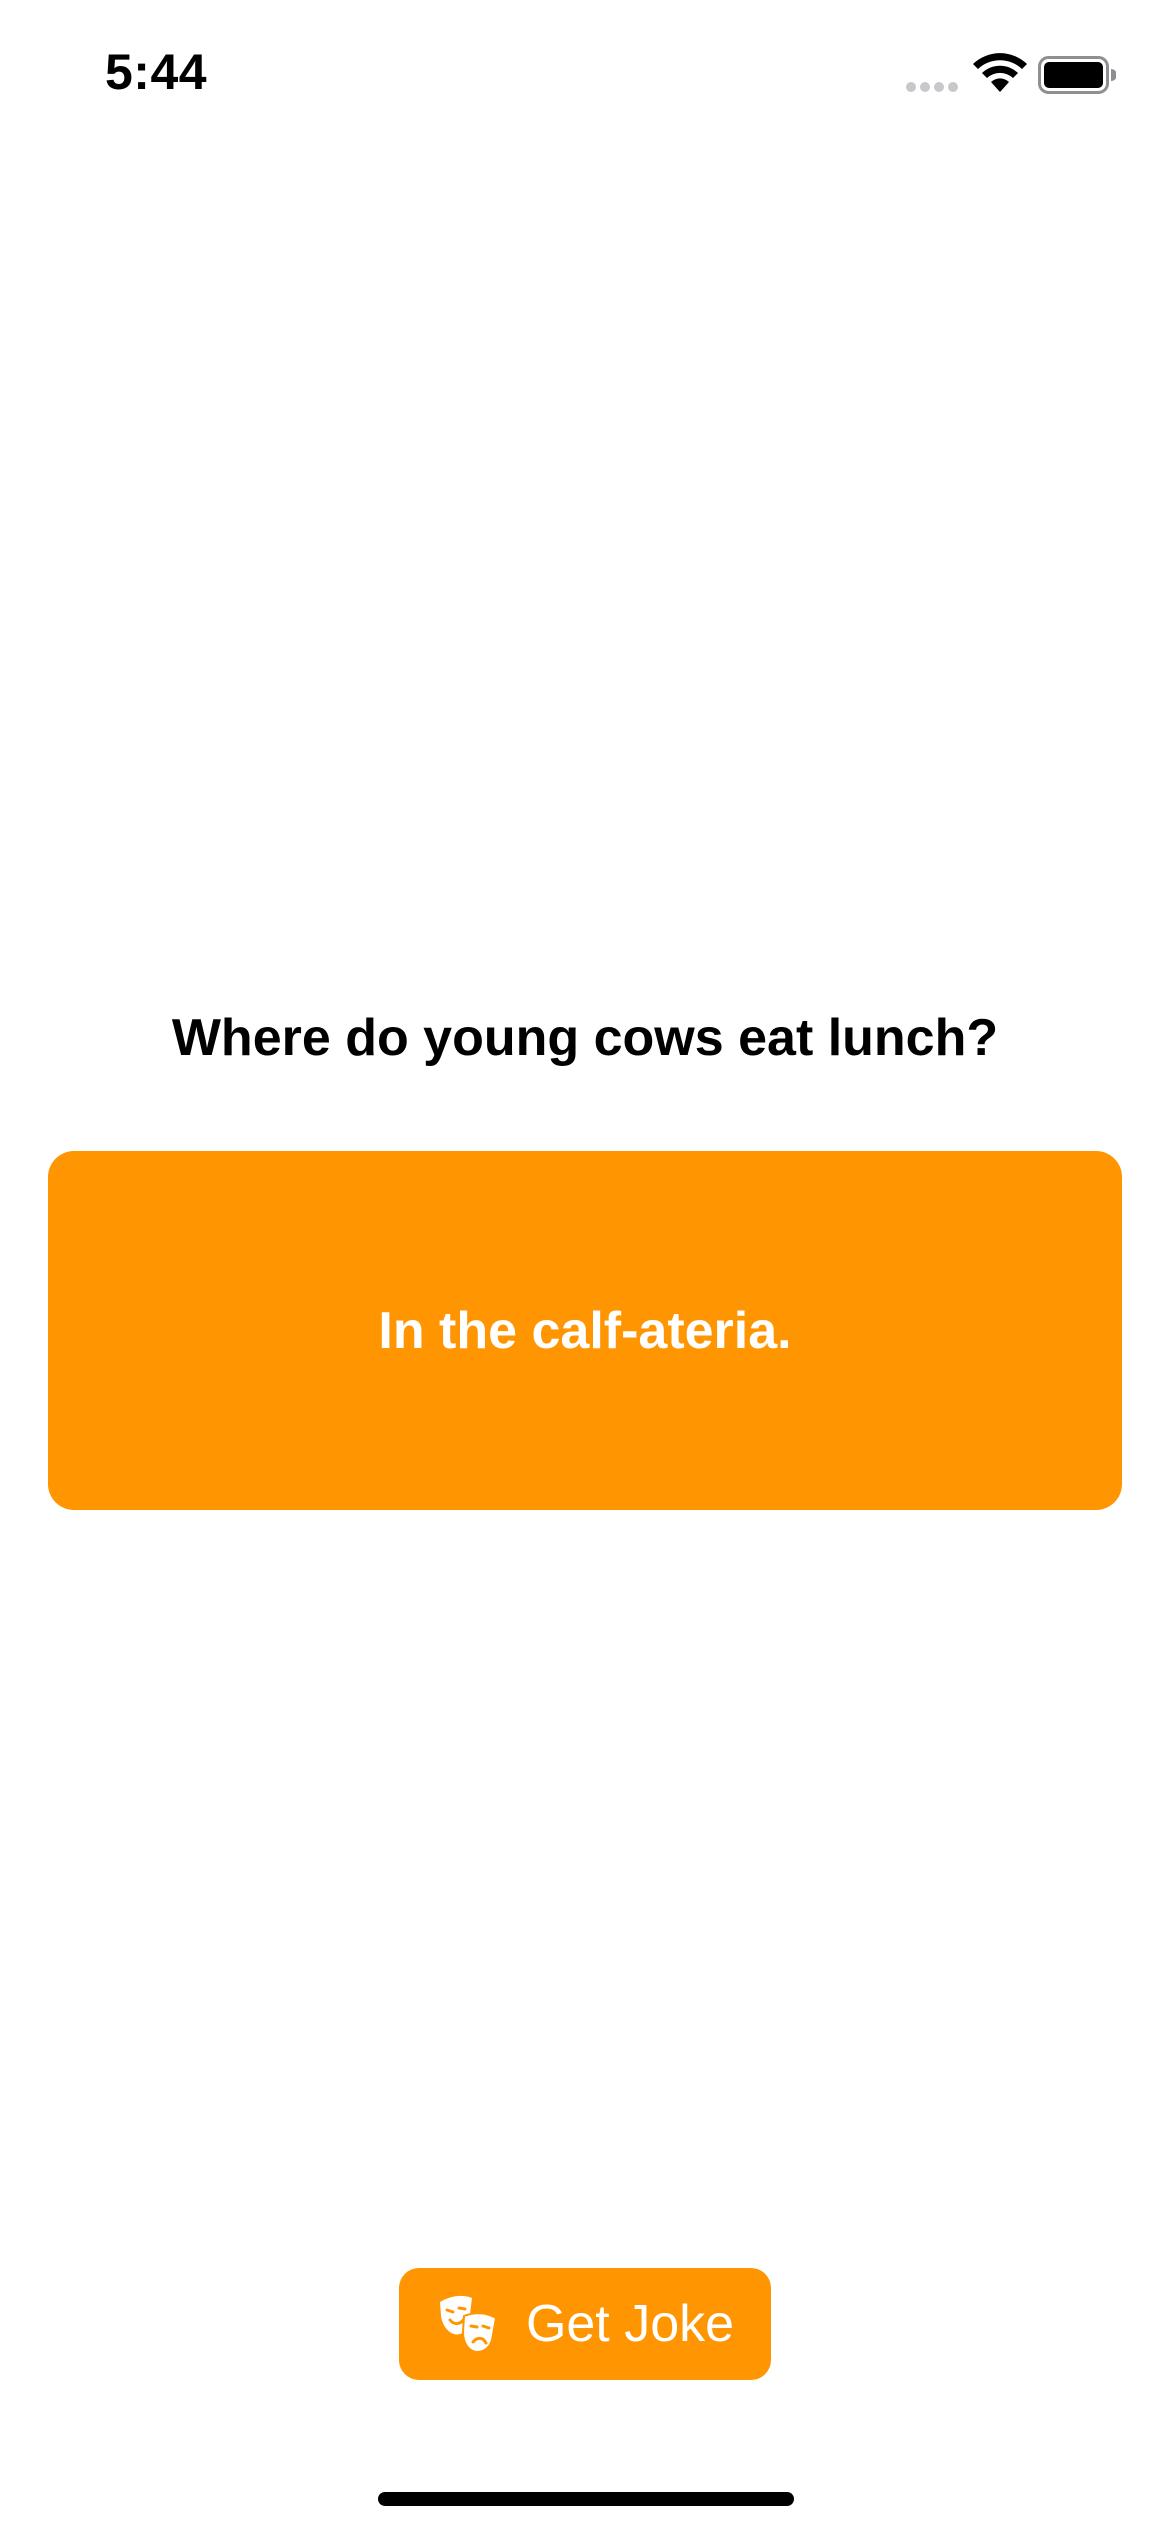 The width and height of the screenshot is (1170, 2532). I want to click on wifi-icon, so click(1000, 72).